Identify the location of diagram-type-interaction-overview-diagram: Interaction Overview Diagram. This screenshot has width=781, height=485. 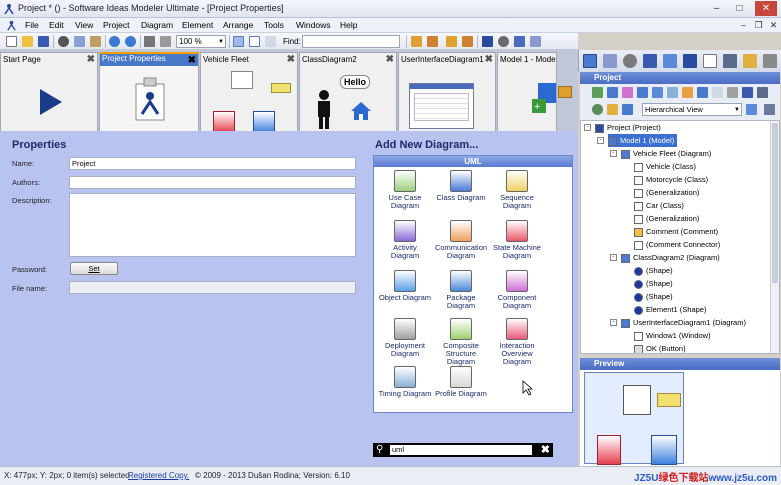
(517, 342).